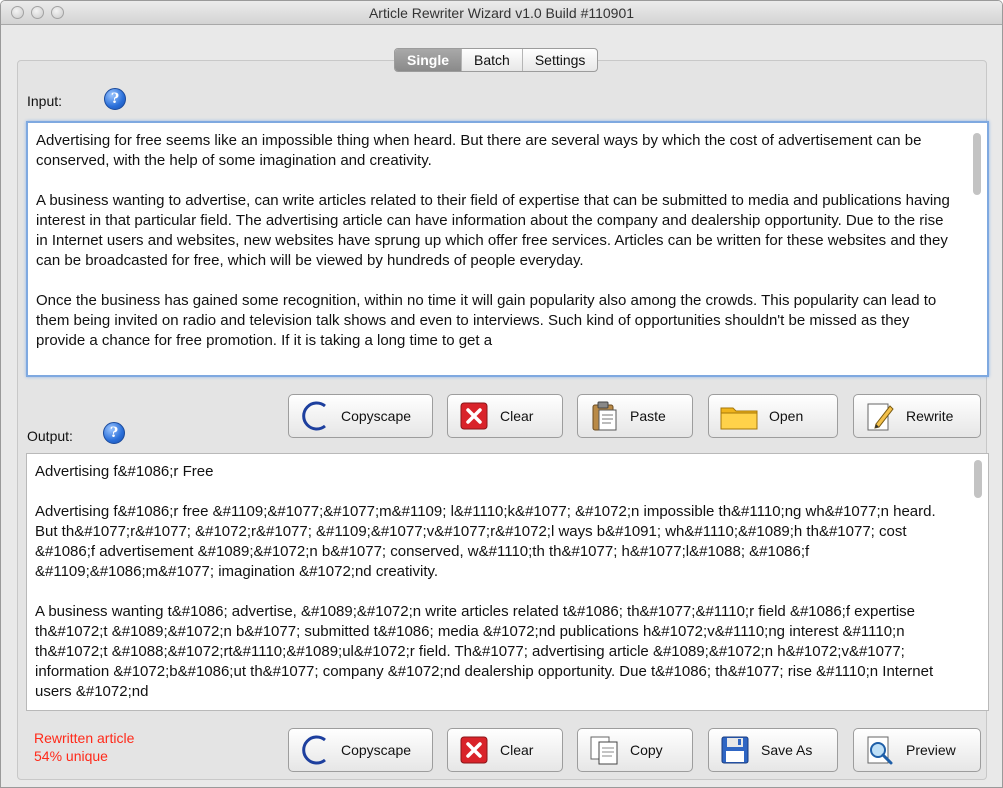  I want to click on output-help-icon: ?, so click(114, 433).